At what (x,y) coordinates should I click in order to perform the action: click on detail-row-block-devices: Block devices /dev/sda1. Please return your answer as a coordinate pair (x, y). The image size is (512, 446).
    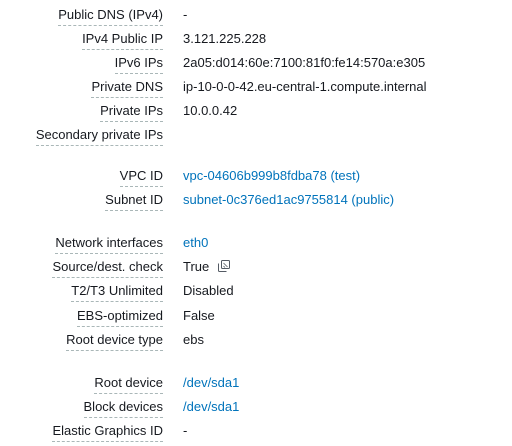
    Looking at the image, I should click on (256, 409).